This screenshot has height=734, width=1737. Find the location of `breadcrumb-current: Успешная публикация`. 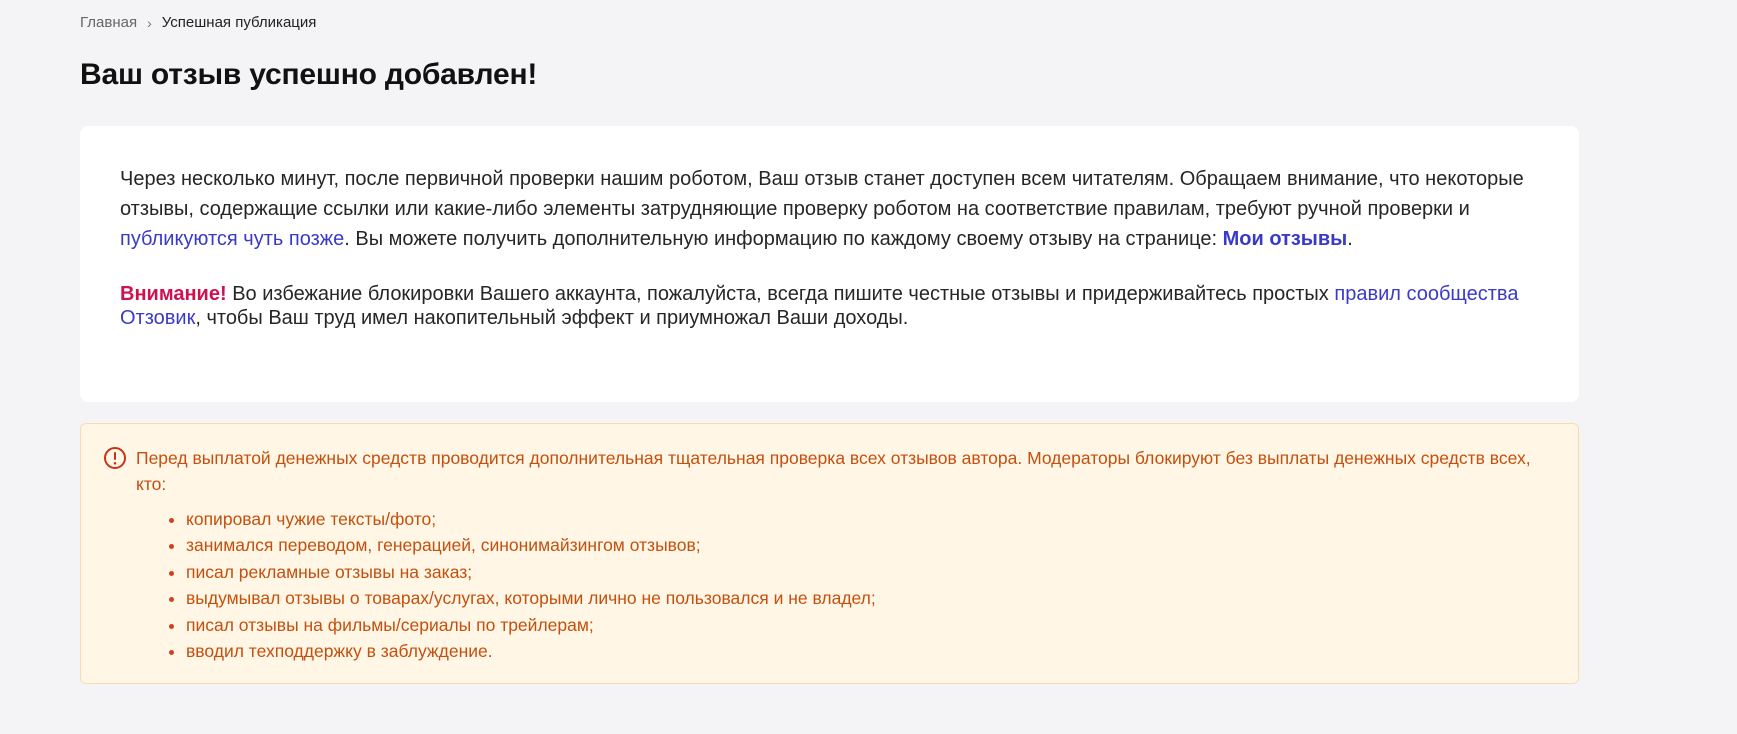

breadcrumb-current: Успешная публикация is located at coordinates (239, 22).